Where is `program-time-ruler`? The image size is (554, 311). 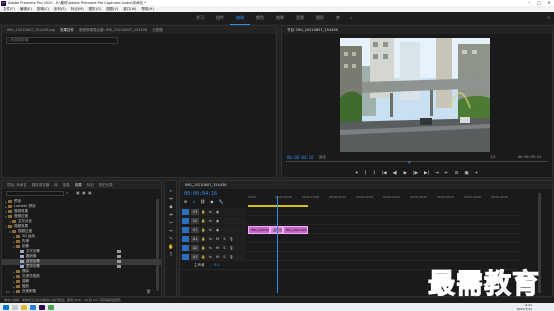
program-time-ruler is located at coordinates (417, 161).